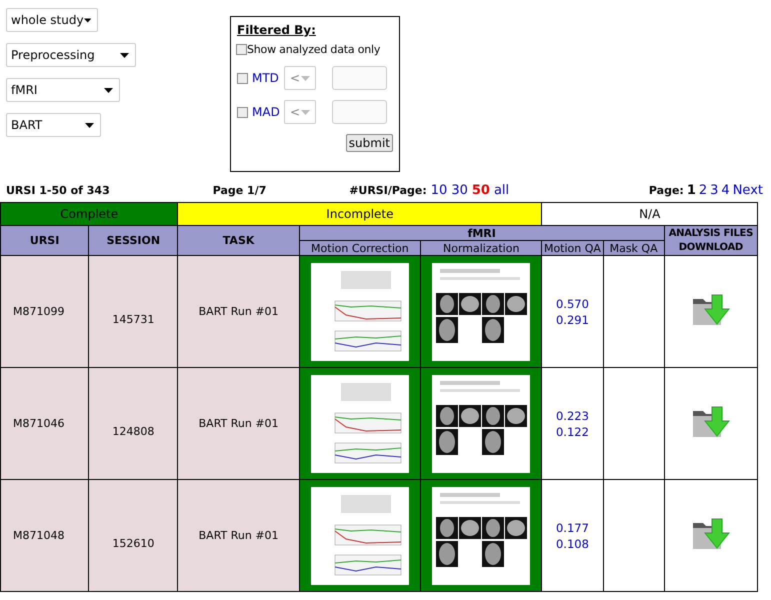 The height and width of the screenshot is (600, 771). I want to click on table-cell: 124808, so click(133, 424).